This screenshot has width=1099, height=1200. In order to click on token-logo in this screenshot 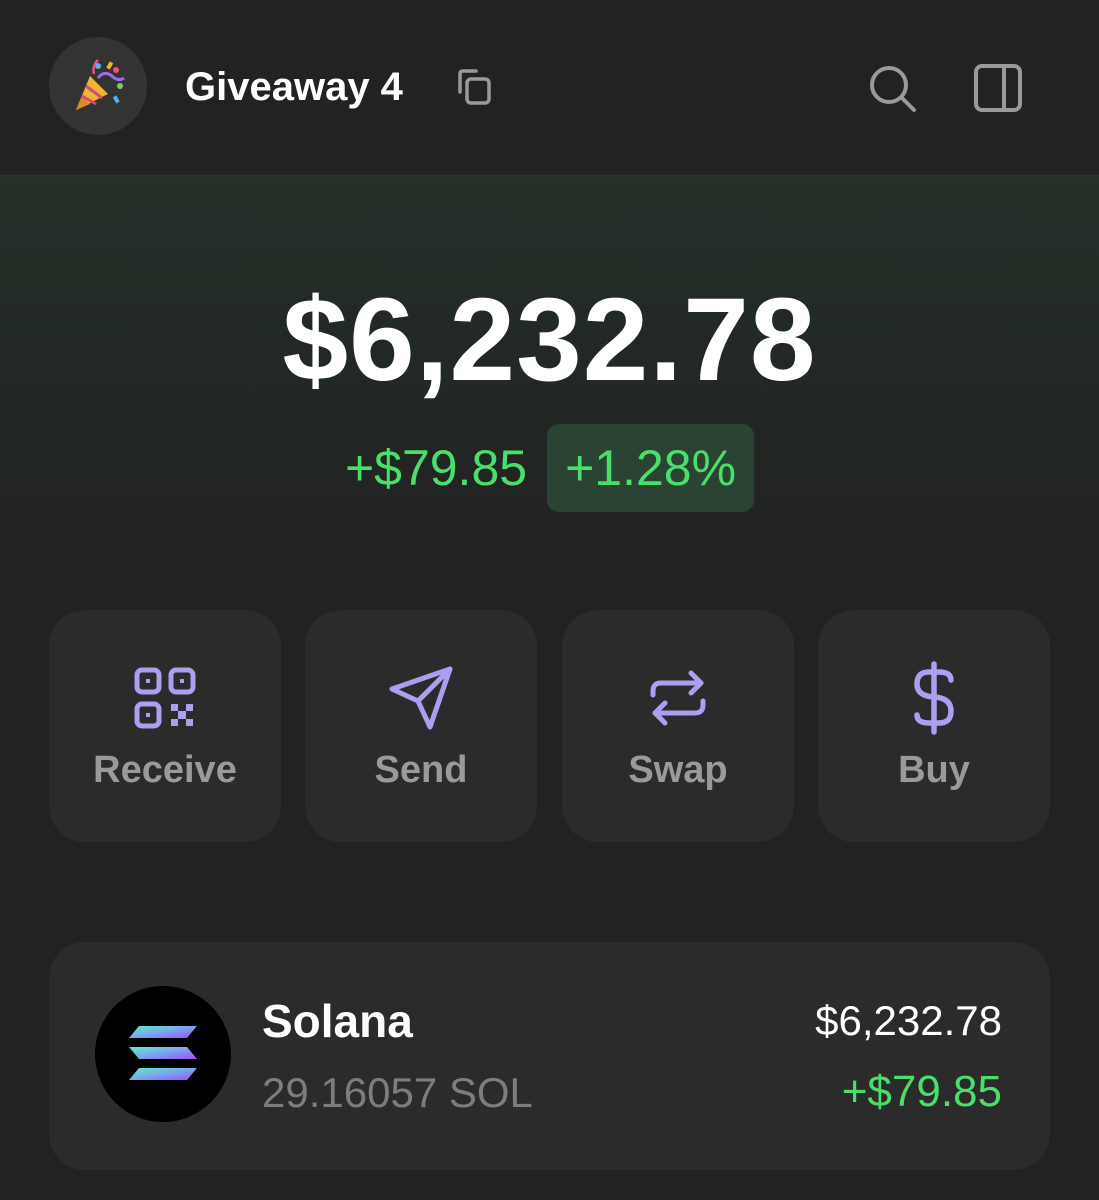, I will do `click(163, 1054)`.